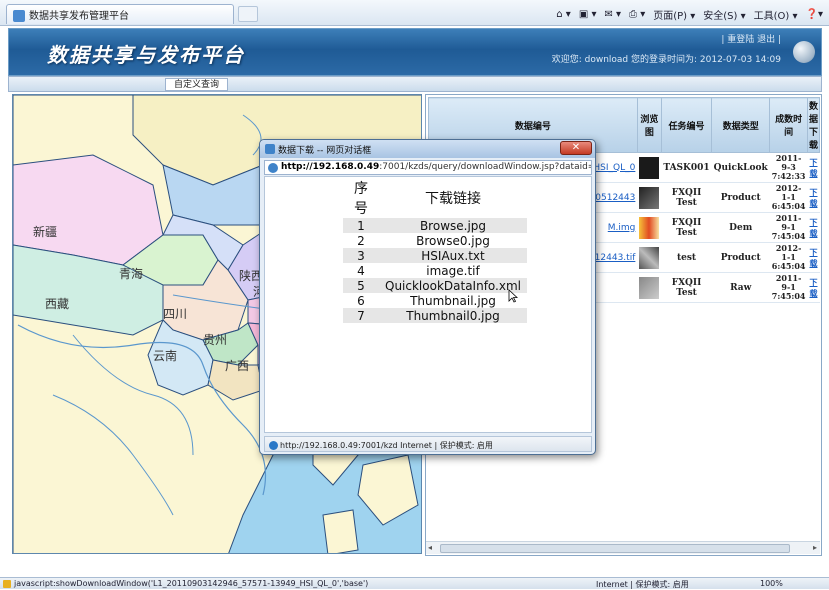 This screenshot has height=590, width=829. I want to click on file-number: 4, so click(361, 270).